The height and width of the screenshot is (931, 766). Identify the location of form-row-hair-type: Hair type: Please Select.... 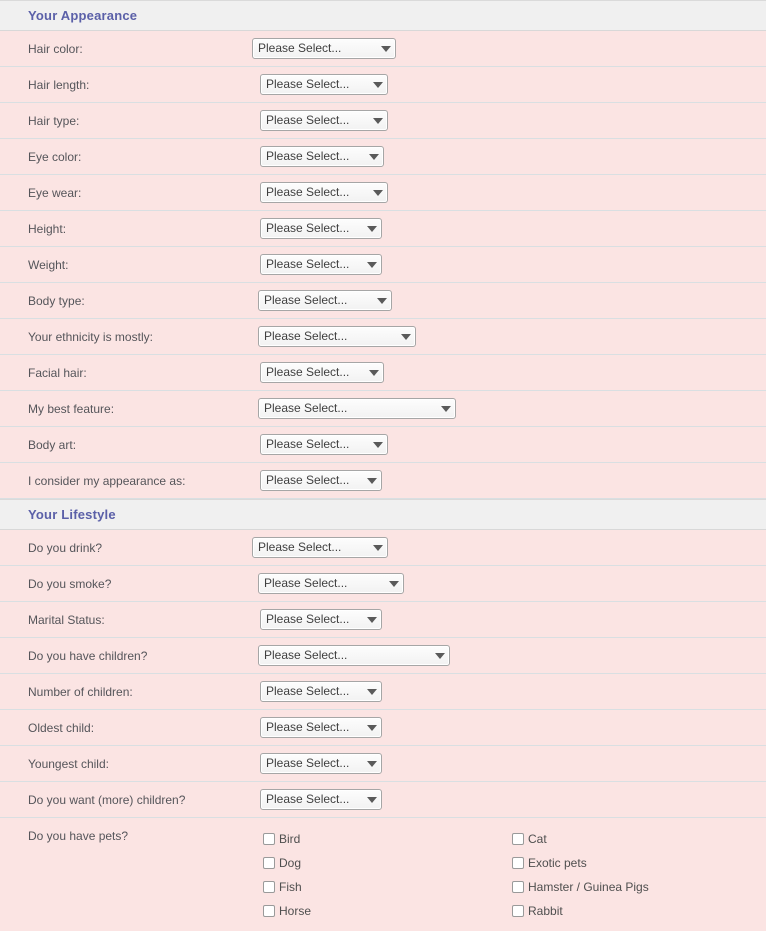
(383, 121).